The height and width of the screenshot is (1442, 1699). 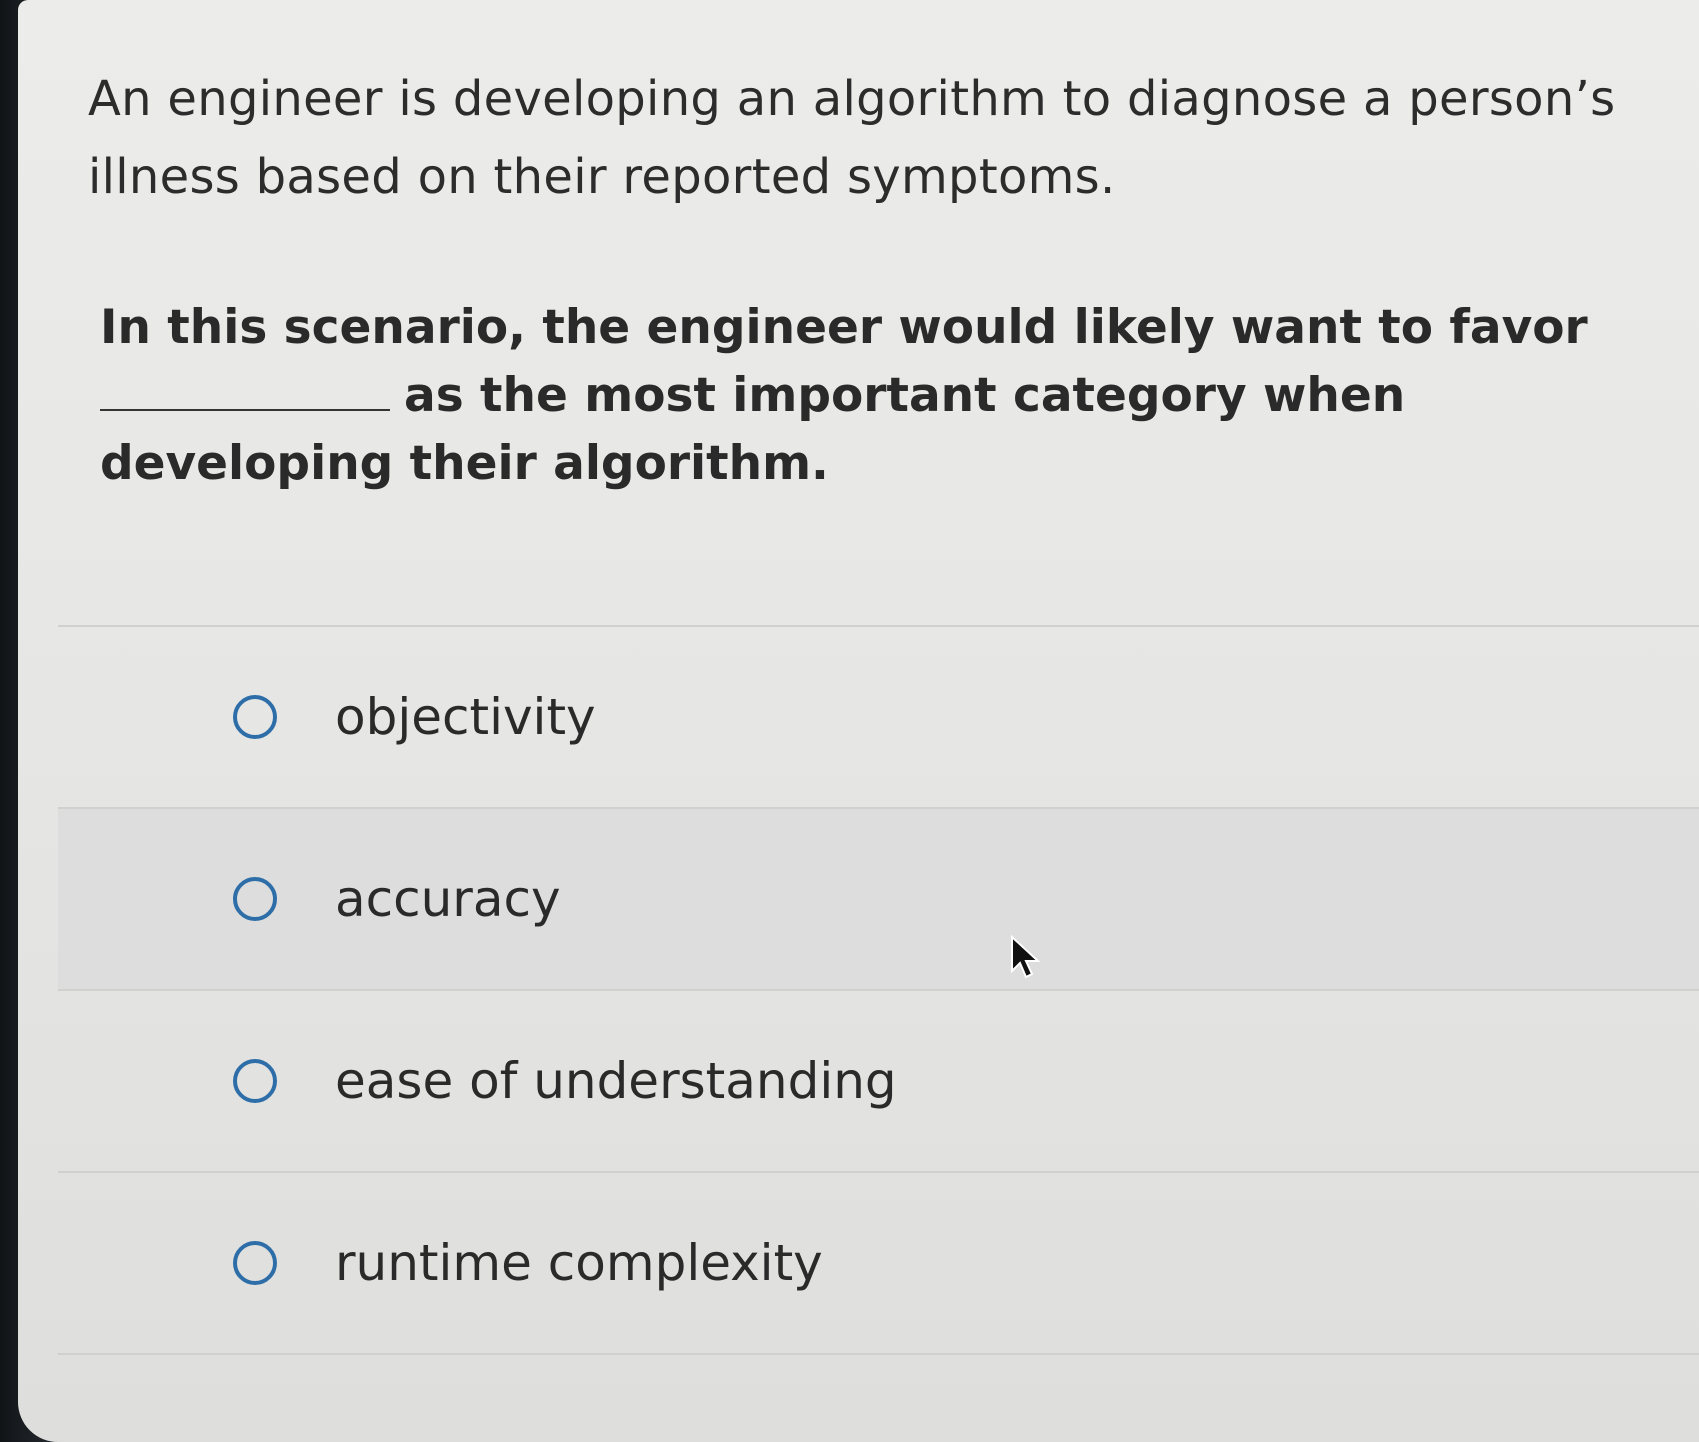 I want to click on fill-in-blank, so click(x=245, y=409).